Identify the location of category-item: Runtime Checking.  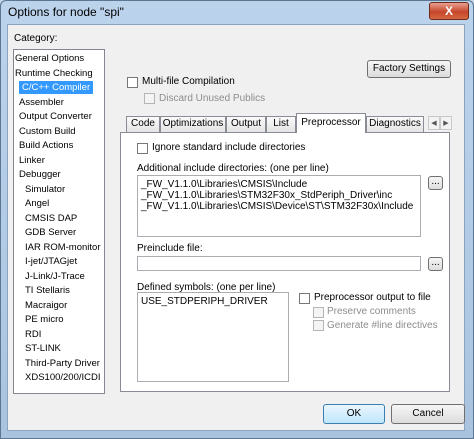
(54, 73).